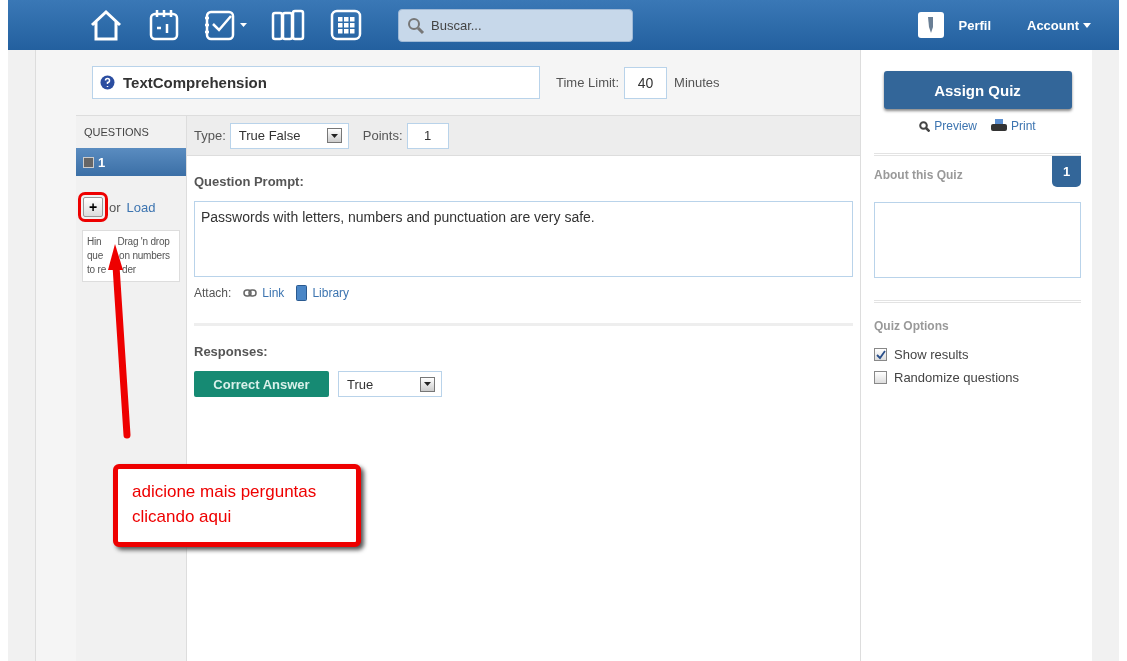  Describe the element at coordinates (261, 384) in the screenshot. I see `correct-answer-label: Correct Answer` at that location.